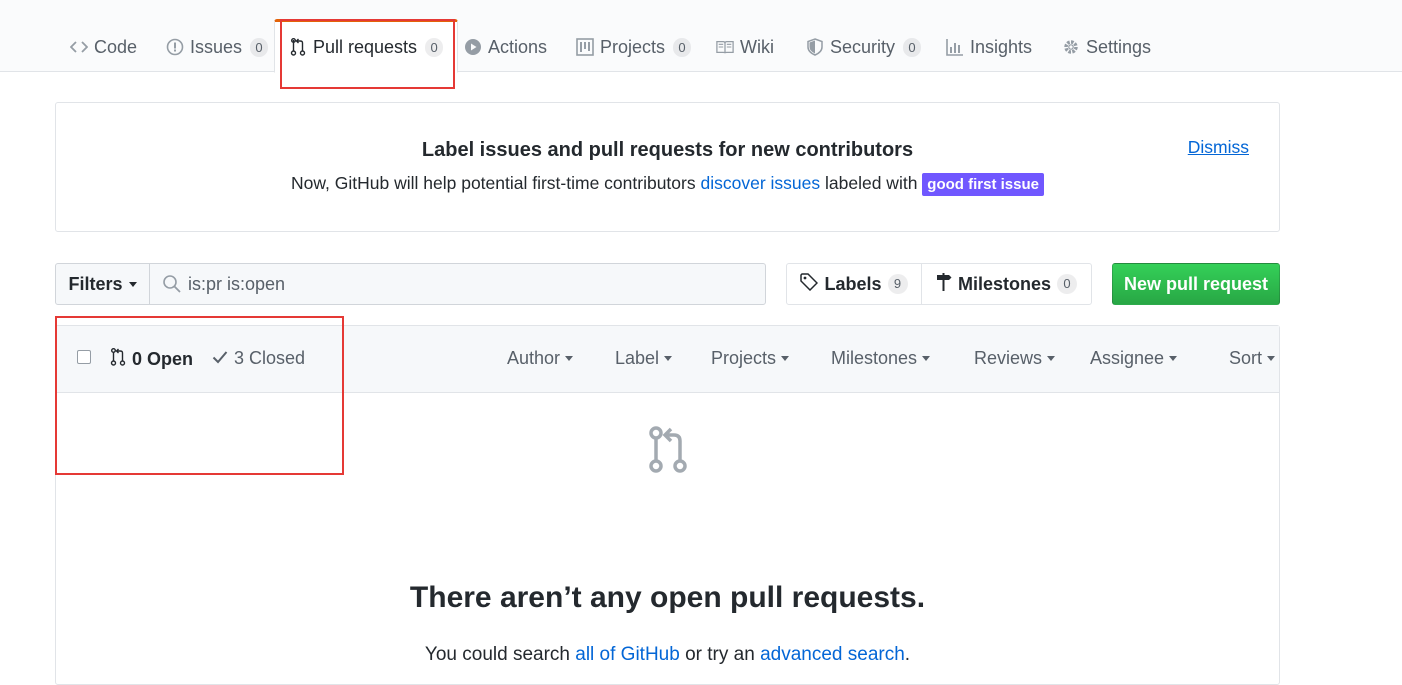 This screenshot has height=685, width=1402. I want to click on labels-button: Labels 9, so click(854, 284).